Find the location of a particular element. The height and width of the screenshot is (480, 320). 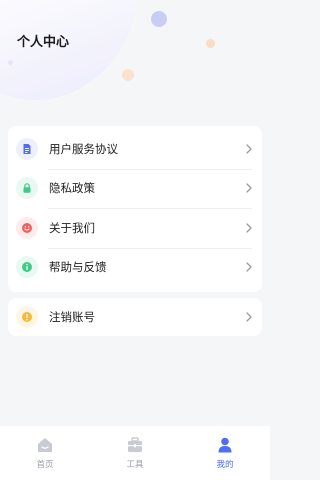

user-icon is located at coordinates (225, 445).